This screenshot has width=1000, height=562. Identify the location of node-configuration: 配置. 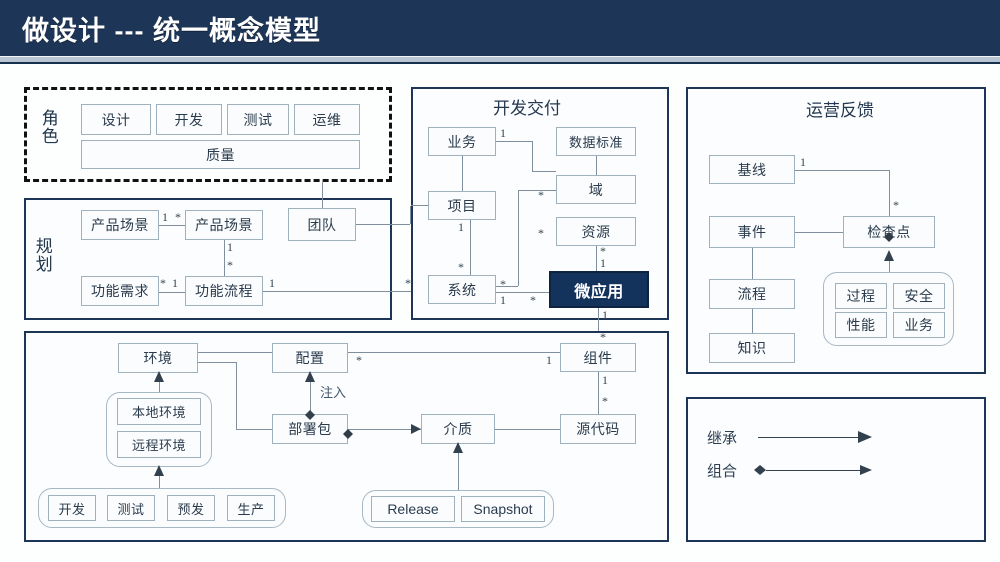
(310, 358).